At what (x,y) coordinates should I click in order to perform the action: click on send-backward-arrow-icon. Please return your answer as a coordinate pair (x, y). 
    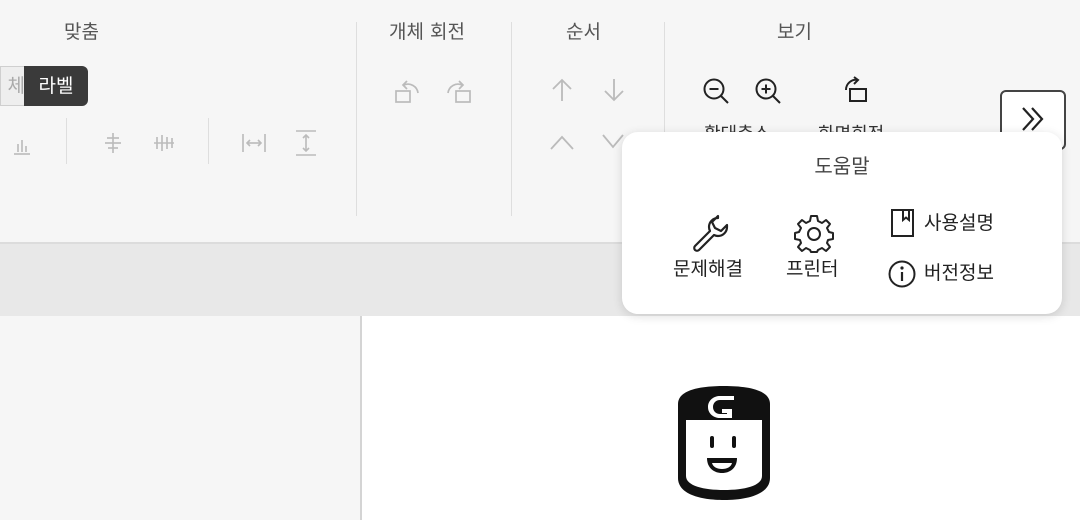
    Looking at the image, I should click on (614, 90).